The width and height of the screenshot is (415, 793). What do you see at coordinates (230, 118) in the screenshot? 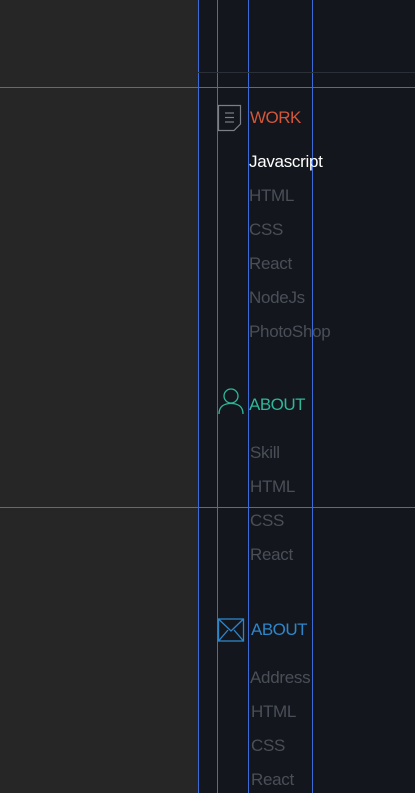
I see `document-icon` at bounding box center [230, 118].